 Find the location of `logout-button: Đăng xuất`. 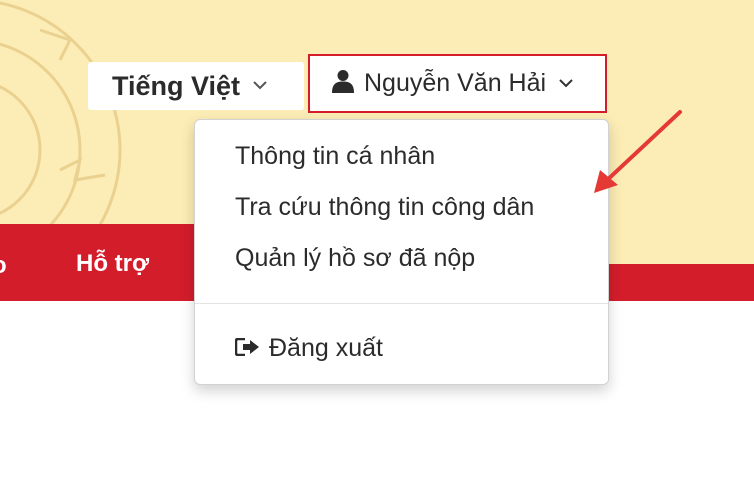

logout-button: Đăng xuất is located at coordinates (308, 348).